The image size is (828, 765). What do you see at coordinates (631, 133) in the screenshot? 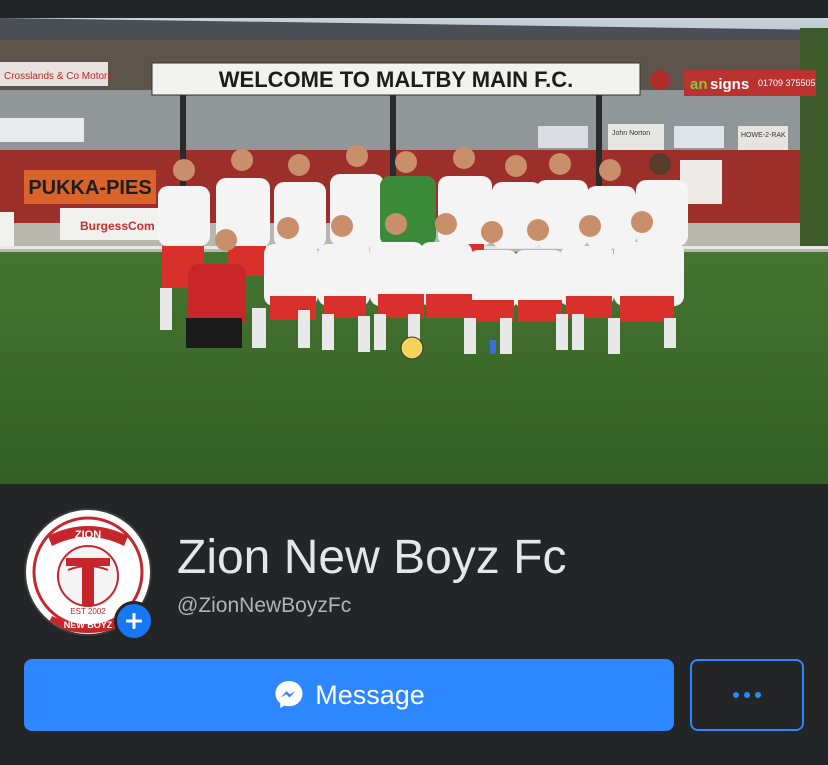
I see `cover-board-1: John Norton` at bounding box center [631, 133].